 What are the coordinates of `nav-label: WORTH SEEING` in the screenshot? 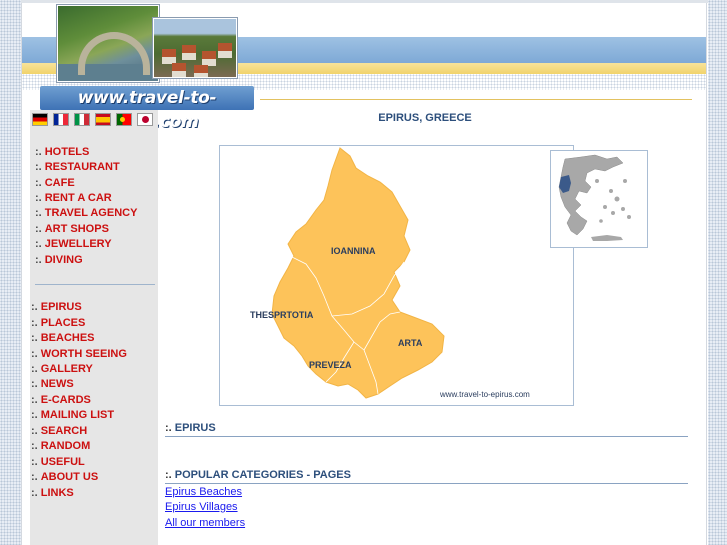 It's located at (83, 354).